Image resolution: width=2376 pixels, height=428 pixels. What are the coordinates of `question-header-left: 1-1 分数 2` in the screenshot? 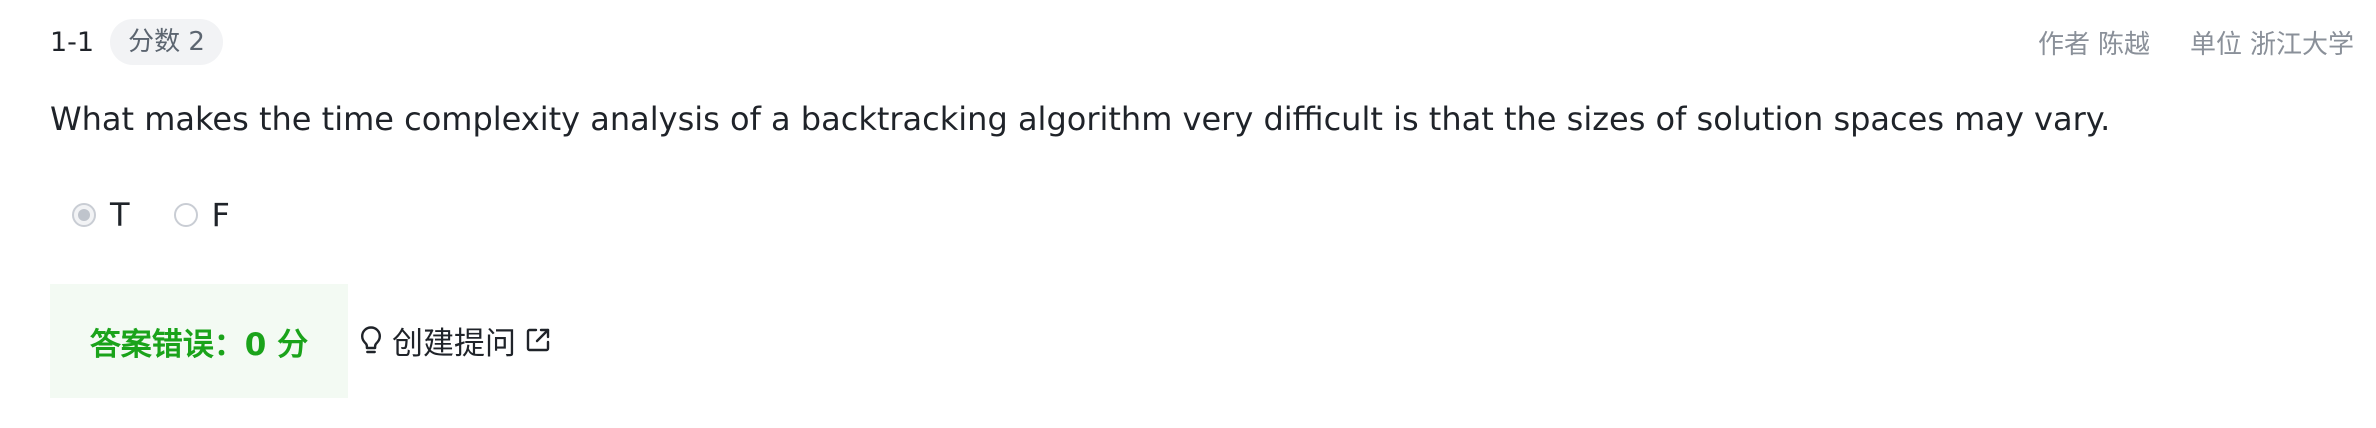 It's located at (136, 42).